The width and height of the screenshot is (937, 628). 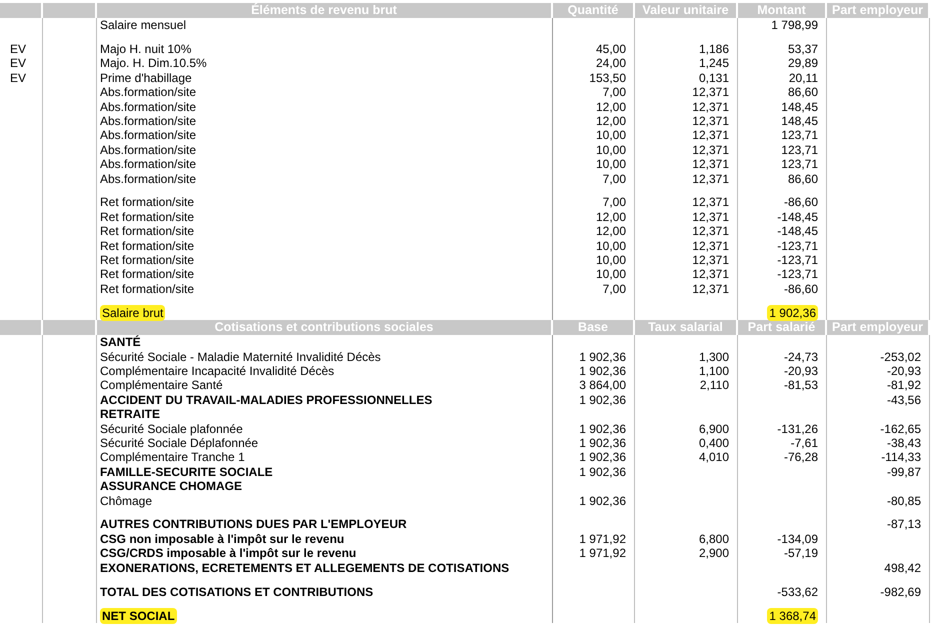 What do you see at coordinates (803, 49) in the screenshot?
I see `table-cell: 53,37` at bounding box center [803, 49].